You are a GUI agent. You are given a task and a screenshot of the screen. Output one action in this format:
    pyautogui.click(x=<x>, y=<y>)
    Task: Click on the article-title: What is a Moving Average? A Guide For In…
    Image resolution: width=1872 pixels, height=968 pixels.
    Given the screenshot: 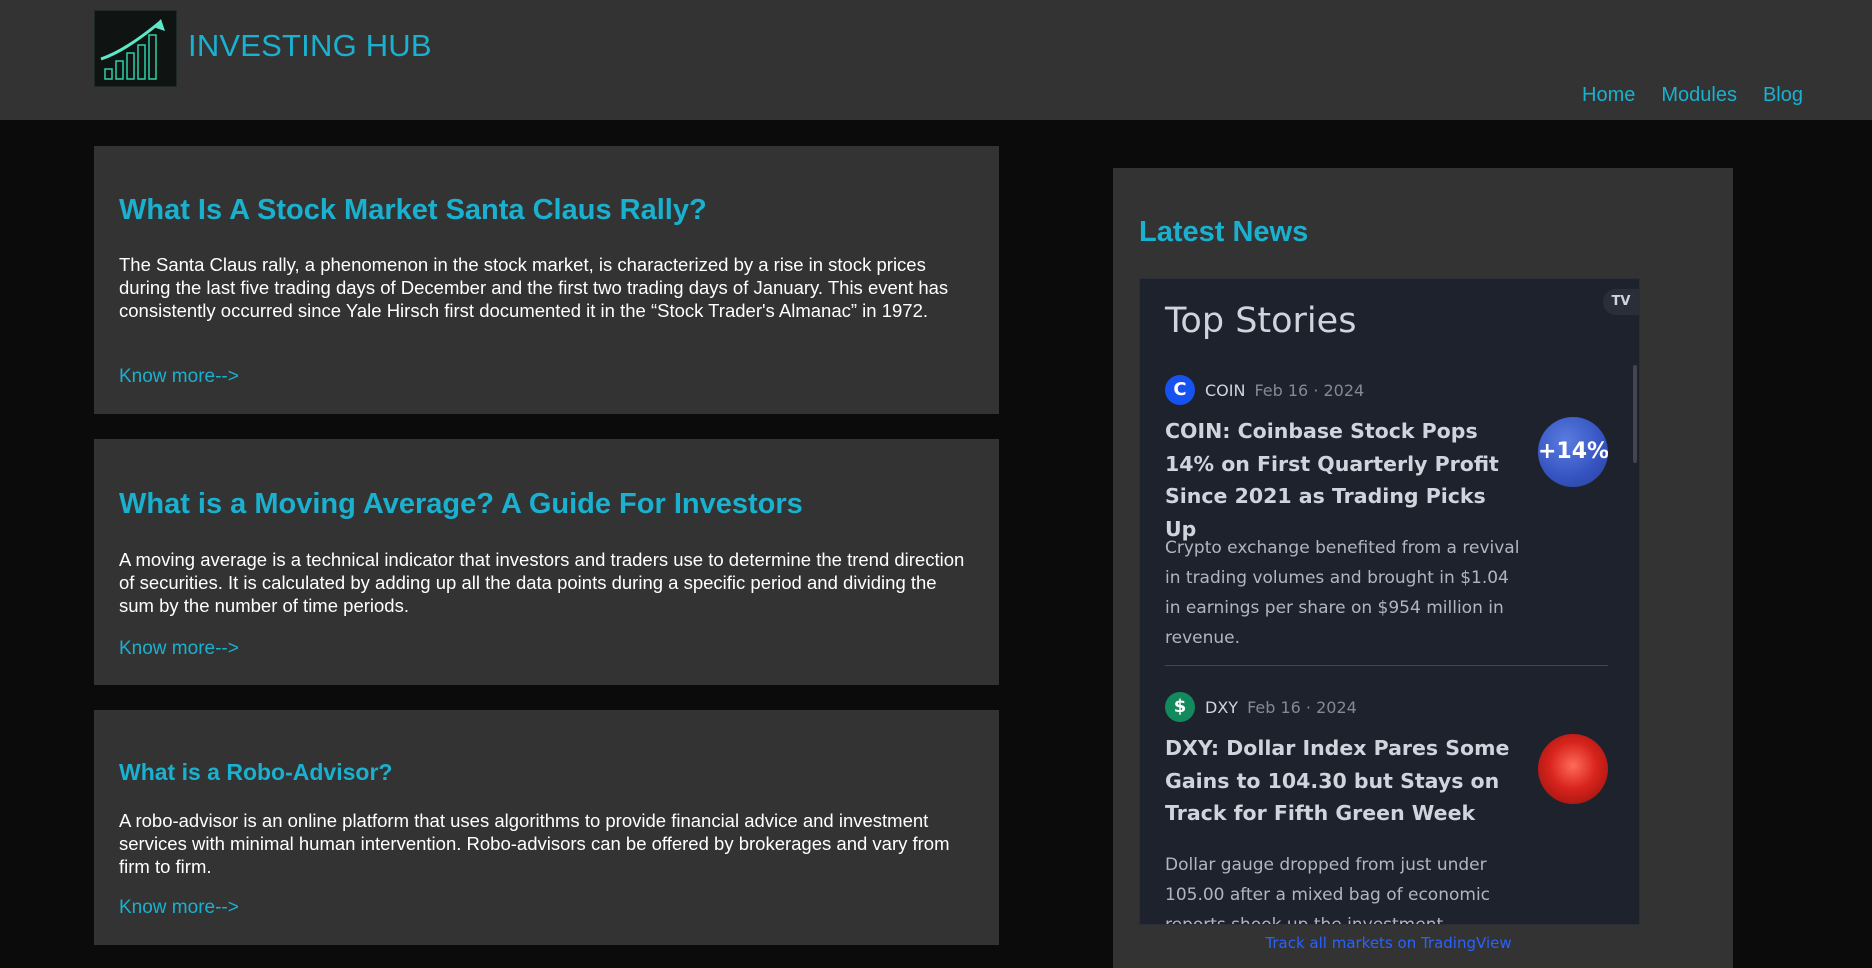 What is the action you would take?
    pyautogui.click(x=461, y=504)
    